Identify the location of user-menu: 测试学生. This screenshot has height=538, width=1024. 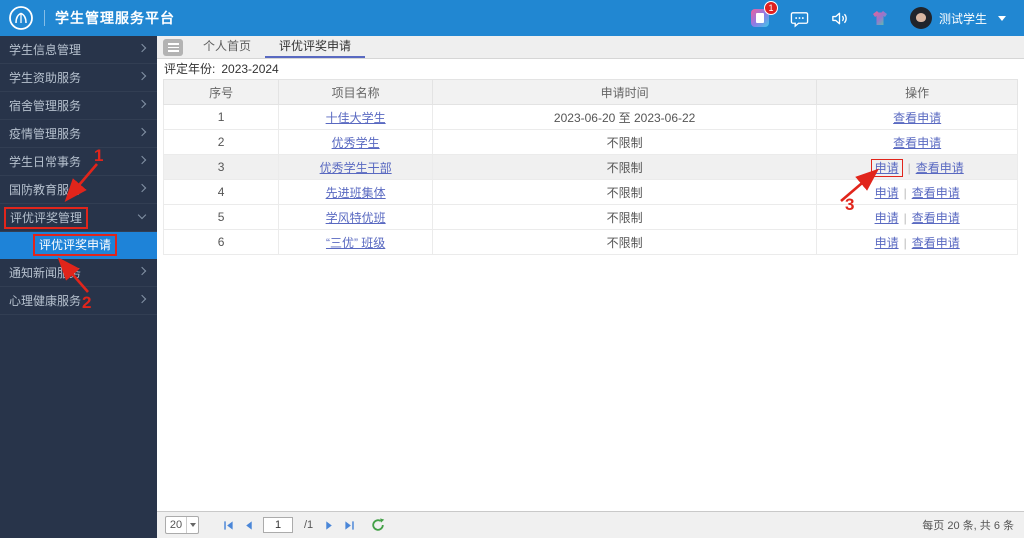
(957, 18).